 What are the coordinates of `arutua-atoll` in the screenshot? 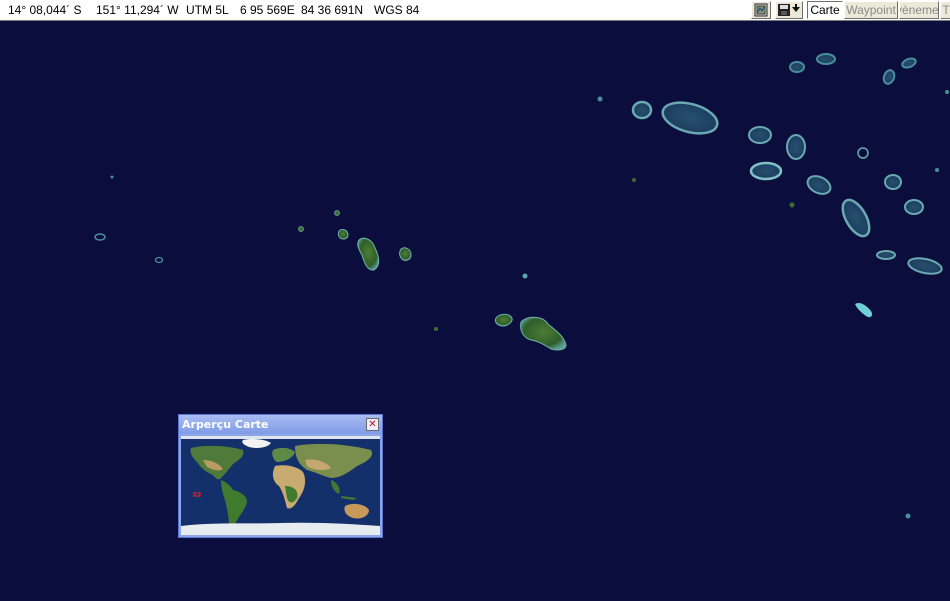 It's located at (760, 135).